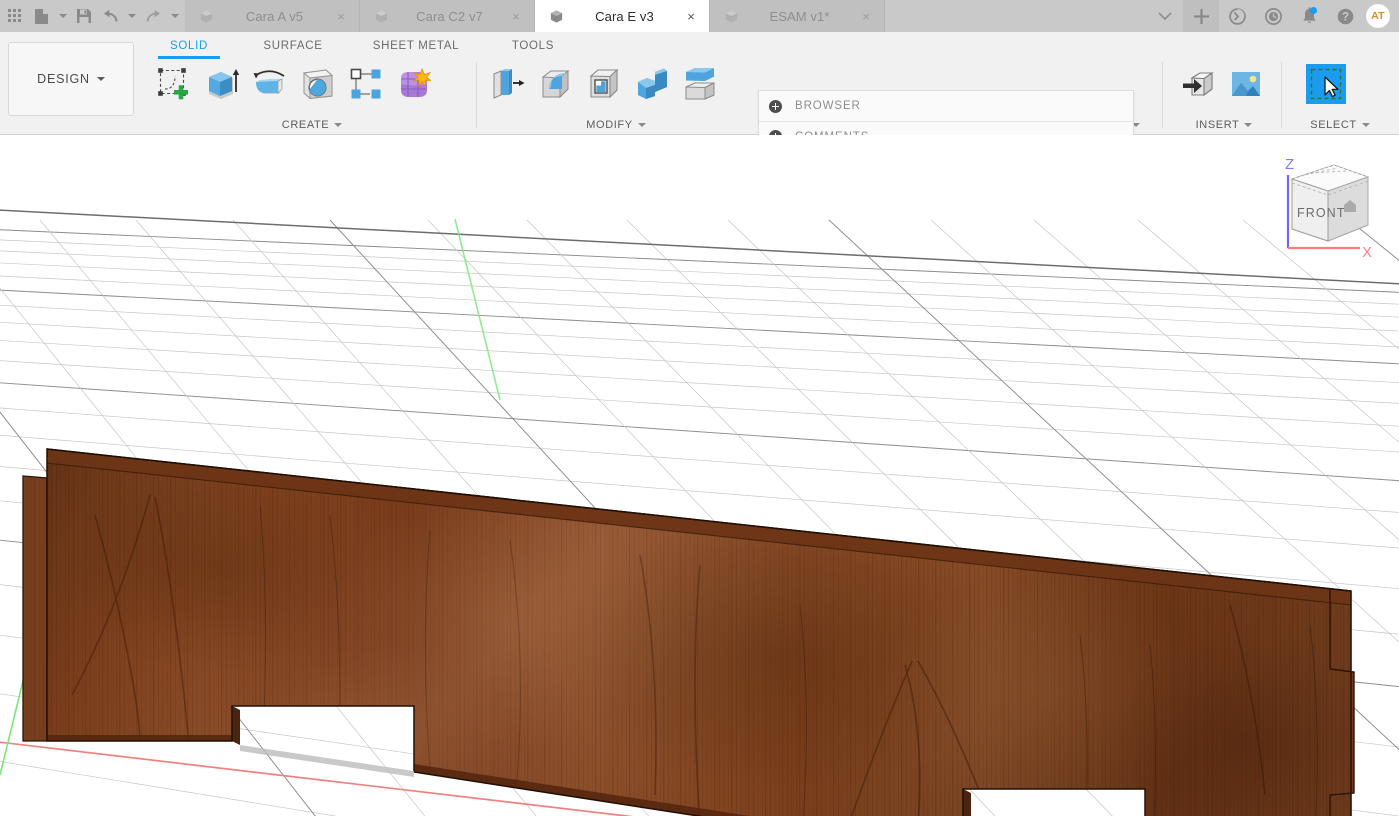 This screenshot has width=1399, height=816. I want to click on title-bar: Cara A v5 × Cara C2 v7 × Cara E v3 × ESAM v1* ×, so click(699, 16).